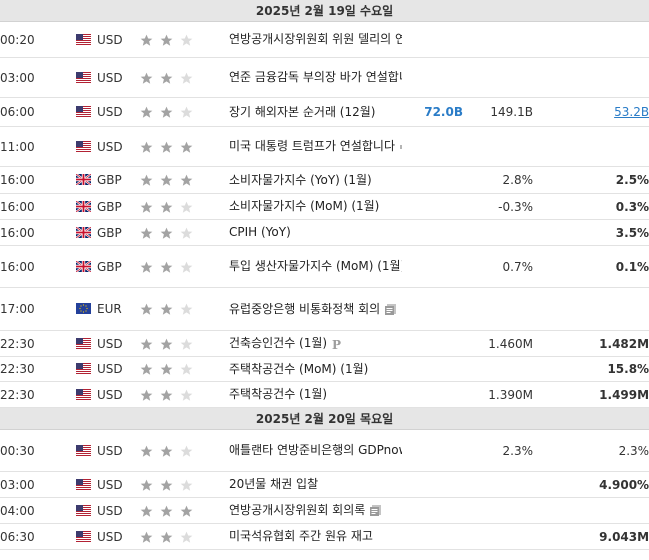  I want to click on event-name-cell: 20년물 채권 입찰, so click(315, 484).